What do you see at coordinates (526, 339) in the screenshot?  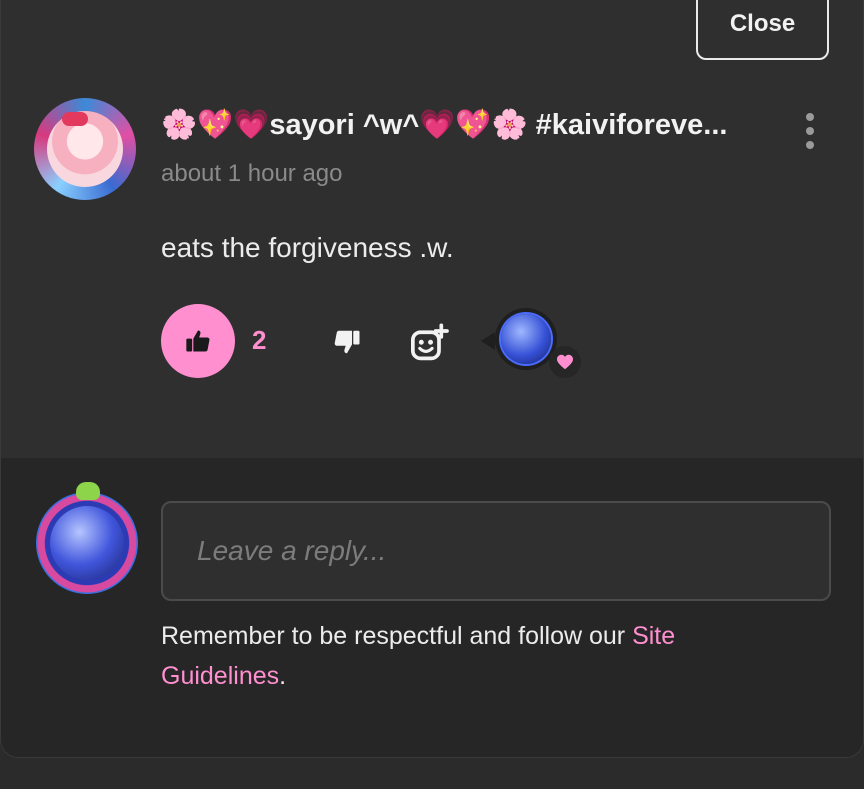 I see `reactor-avatar` at bounding box center [526, 339].